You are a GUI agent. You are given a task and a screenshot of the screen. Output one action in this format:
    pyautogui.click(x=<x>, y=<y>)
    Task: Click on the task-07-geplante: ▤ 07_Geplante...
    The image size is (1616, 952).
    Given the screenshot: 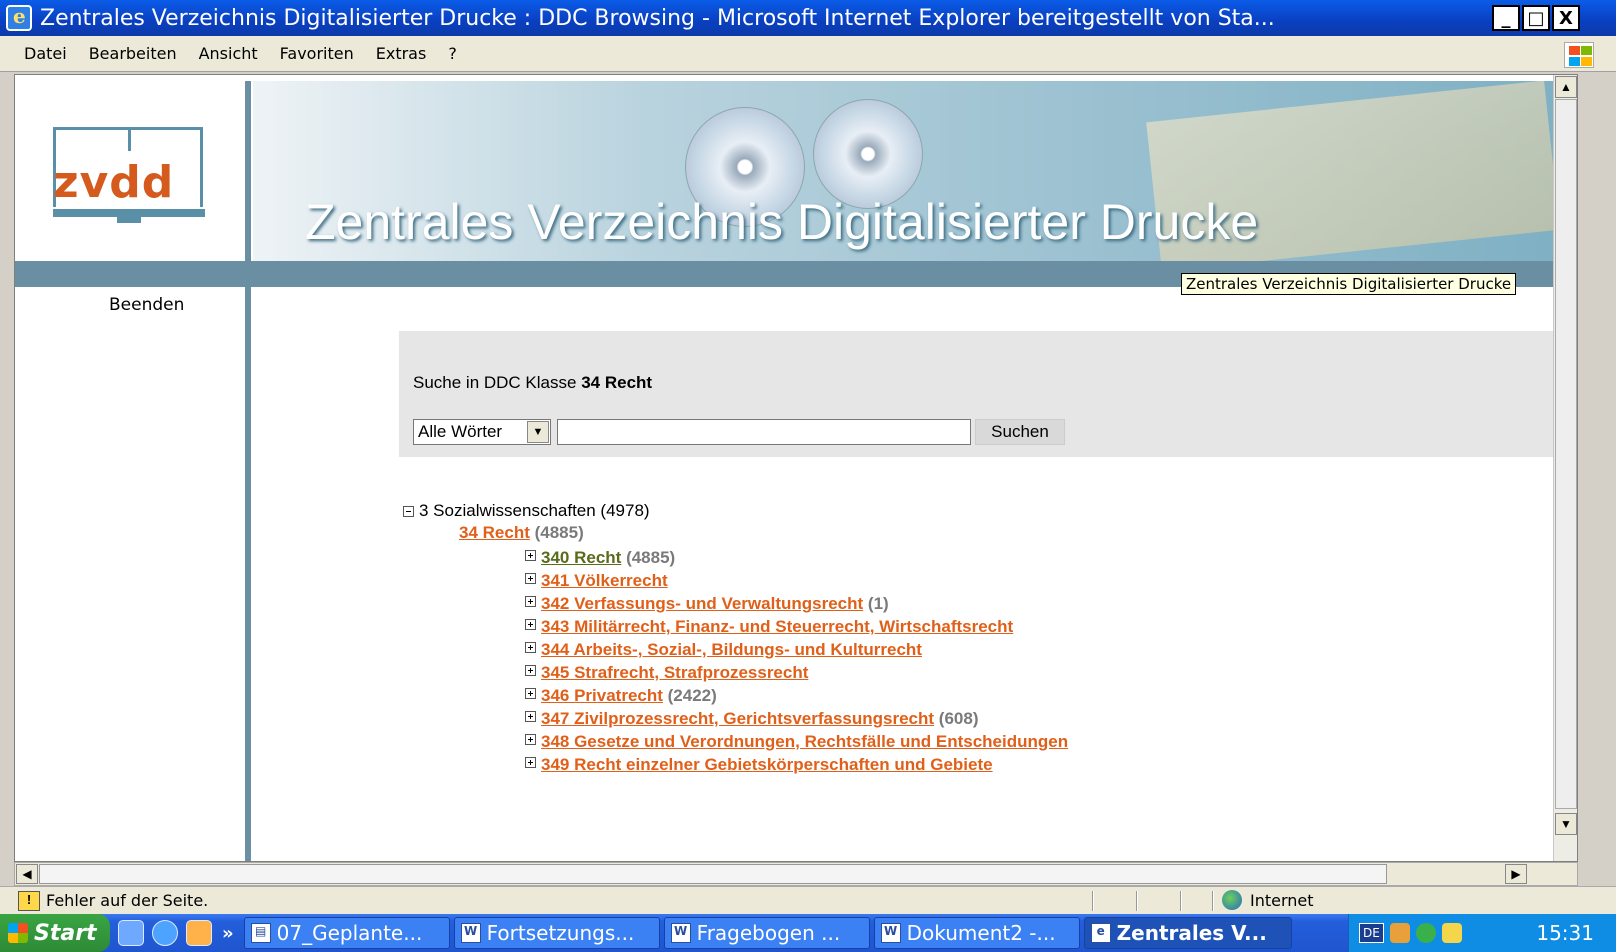 What is the action you would take?
    pyautogui.click(x=346, y=933)
    